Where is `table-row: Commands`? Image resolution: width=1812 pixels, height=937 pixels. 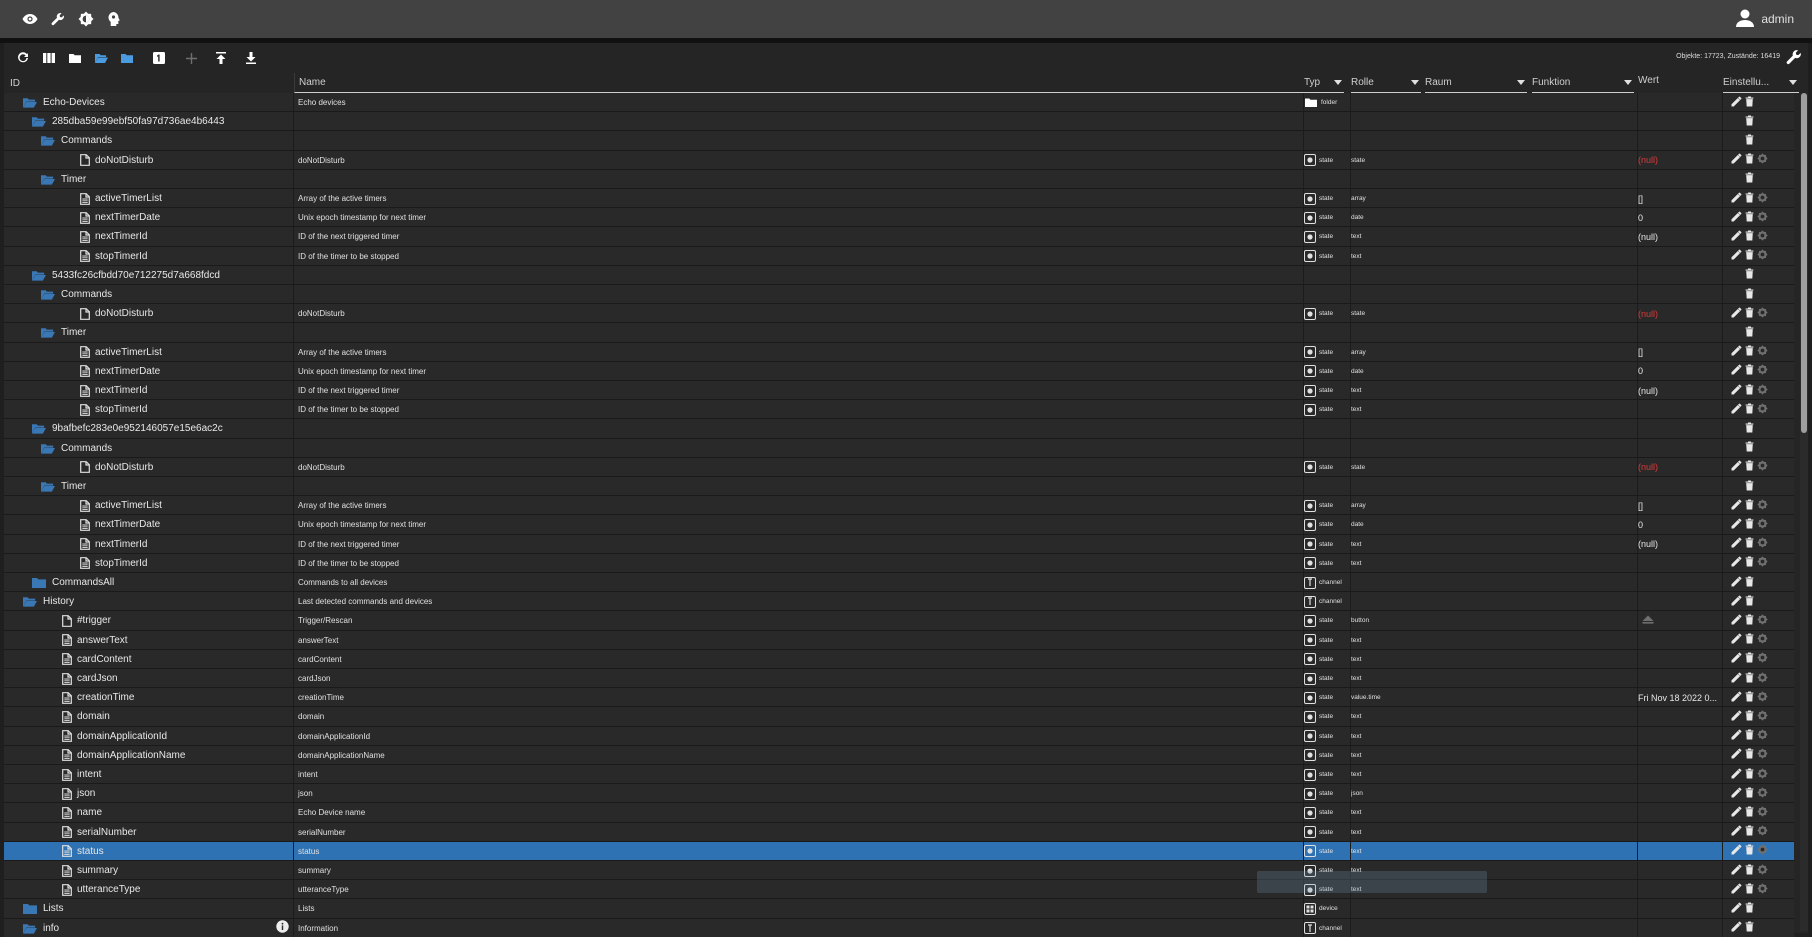 table-row: Commands is located at coordinates (899, 141).